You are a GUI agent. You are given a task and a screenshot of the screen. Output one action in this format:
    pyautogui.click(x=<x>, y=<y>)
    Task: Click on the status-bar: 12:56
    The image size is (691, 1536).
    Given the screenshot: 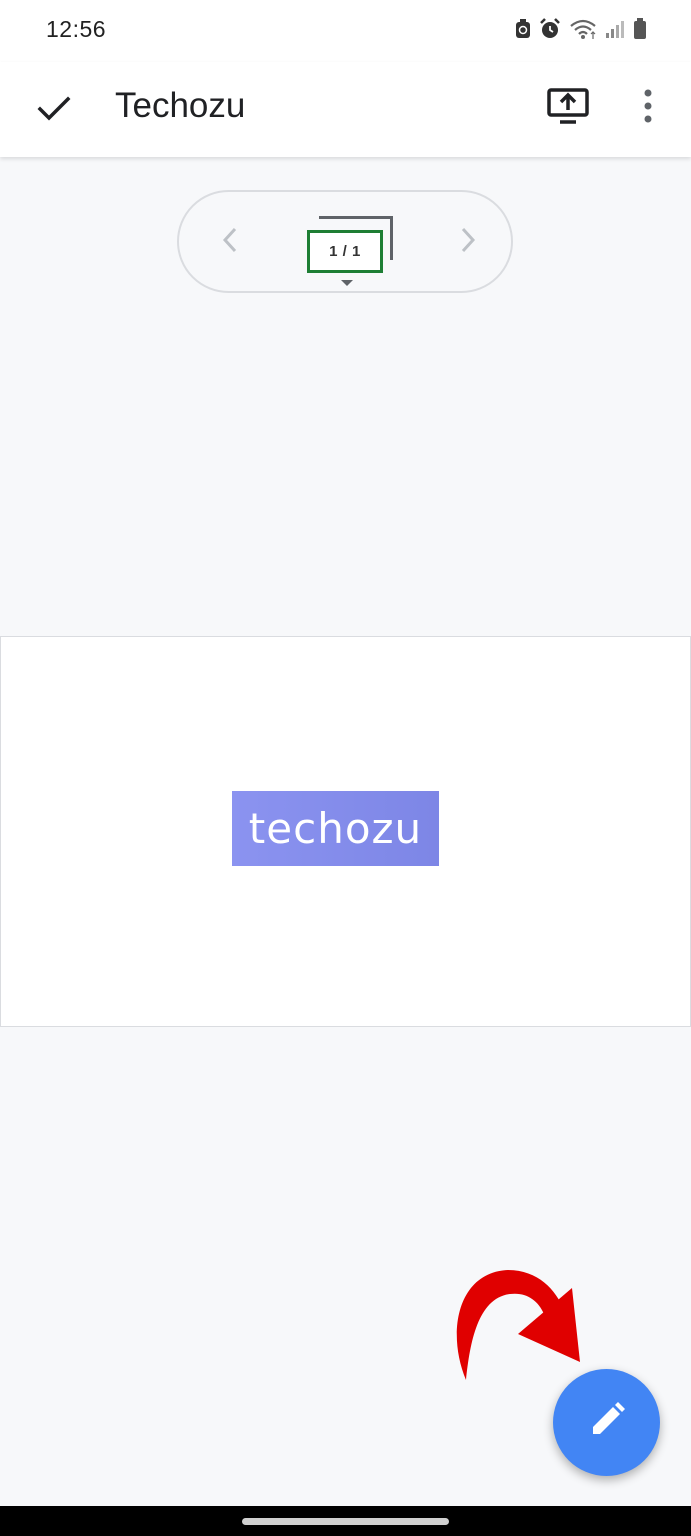 What is the action you would take?
    pyautogui.click(x=345, y=31)
    